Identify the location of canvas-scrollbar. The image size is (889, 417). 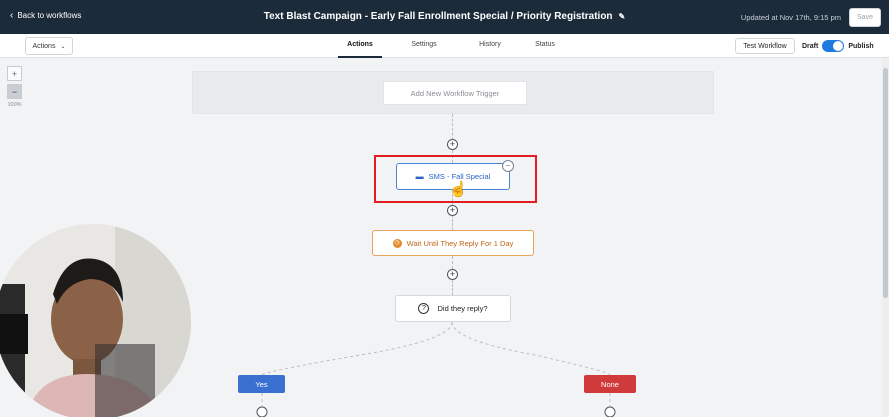
(885, 237).